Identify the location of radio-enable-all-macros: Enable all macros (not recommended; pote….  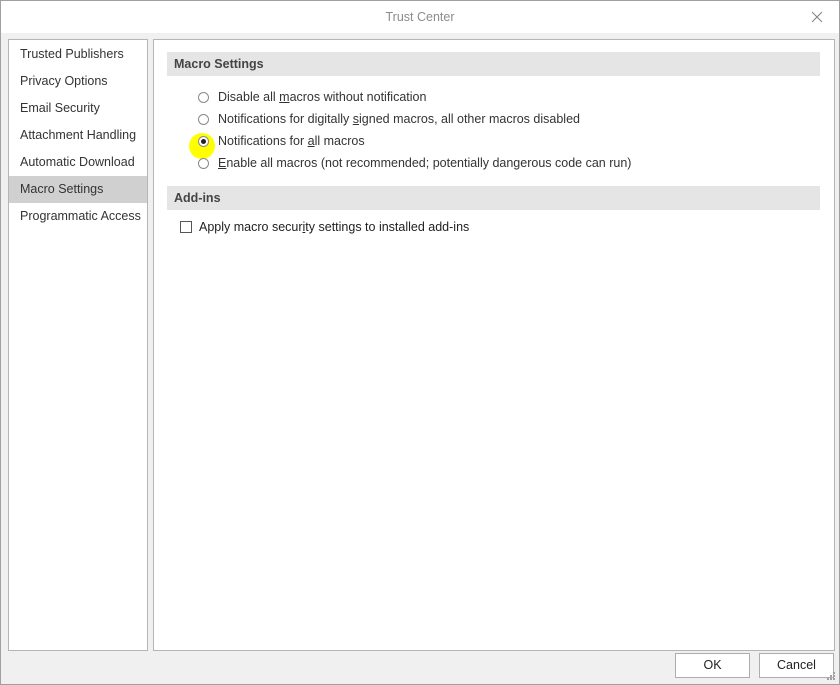
(414, 163).